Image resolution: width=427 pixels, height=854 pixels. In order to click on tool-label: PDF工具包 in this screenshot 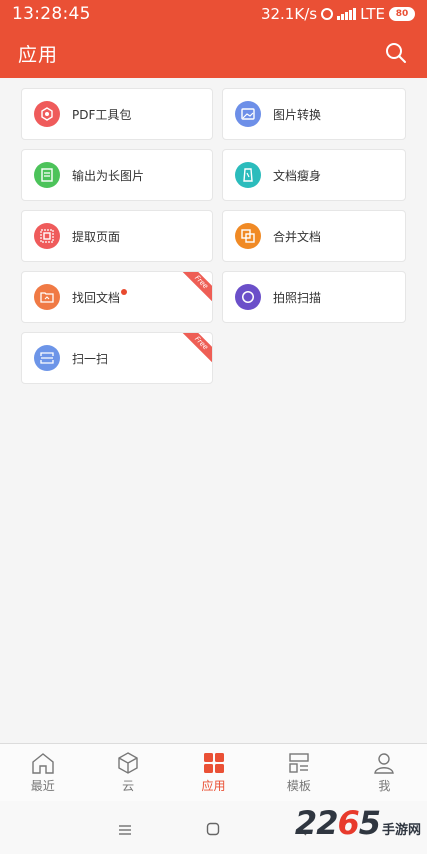, I will do `click(102, 114)`.